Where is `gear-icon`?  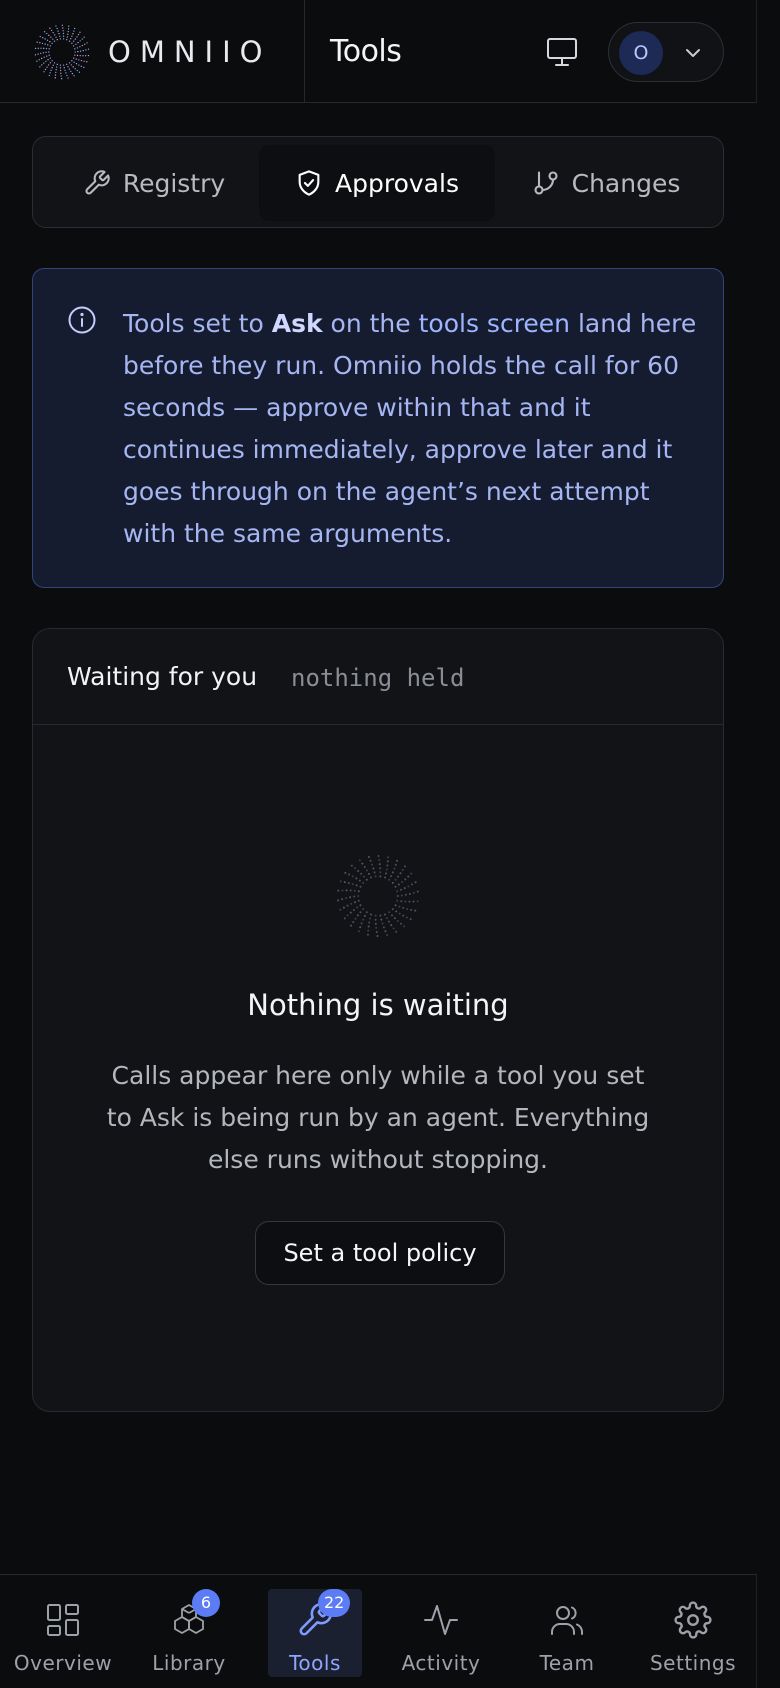 gear-icon is located at coordinates (693, 1620).